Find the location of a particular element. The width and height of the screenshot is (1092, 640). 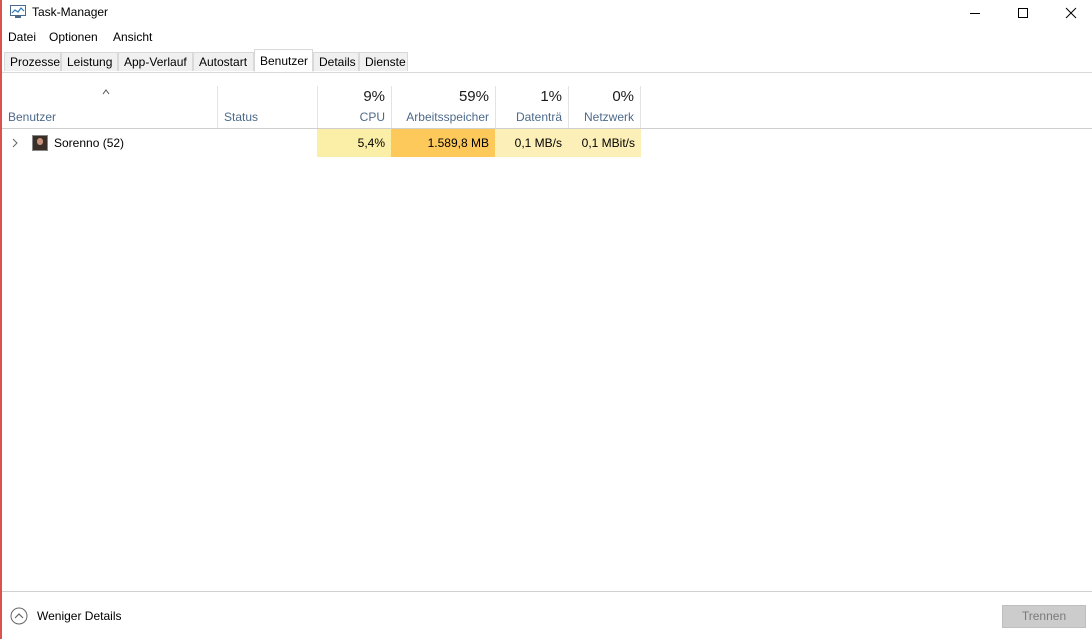

menu-item-optionen: Optionen is located at coordinates (73, 37).